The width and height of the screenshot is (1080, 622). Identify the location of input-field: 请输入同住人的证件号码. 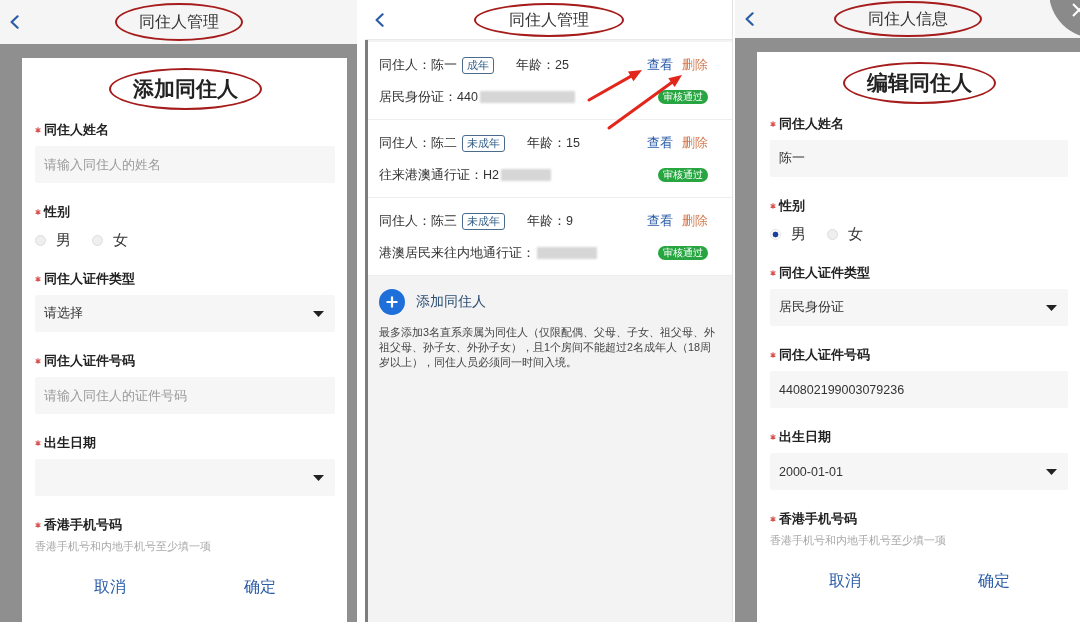
(185, 395).